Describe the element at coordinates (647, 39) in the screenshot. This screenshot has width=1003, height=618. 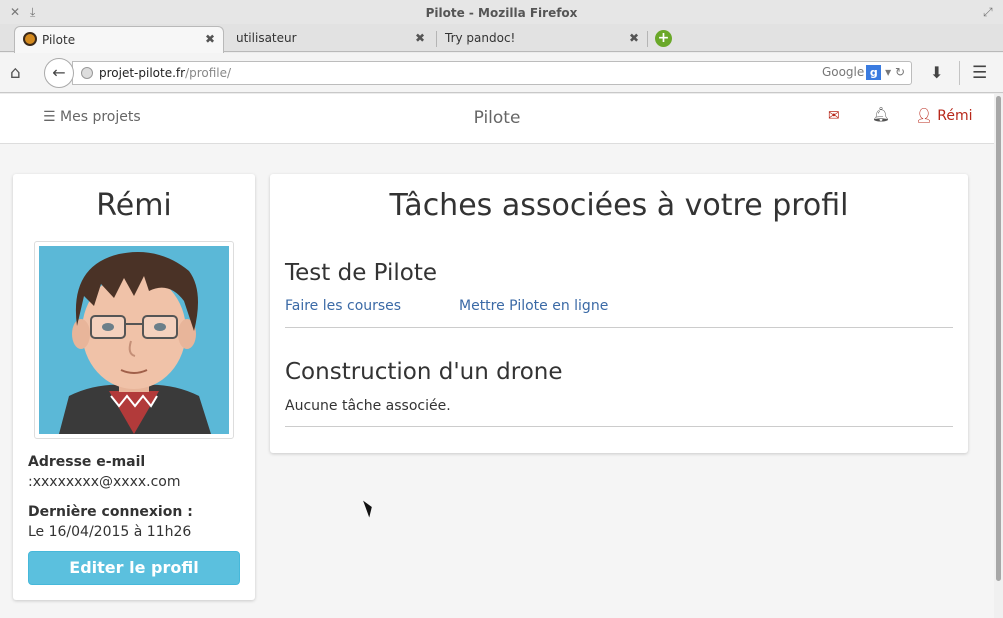
I see `tab-separator` at that location.